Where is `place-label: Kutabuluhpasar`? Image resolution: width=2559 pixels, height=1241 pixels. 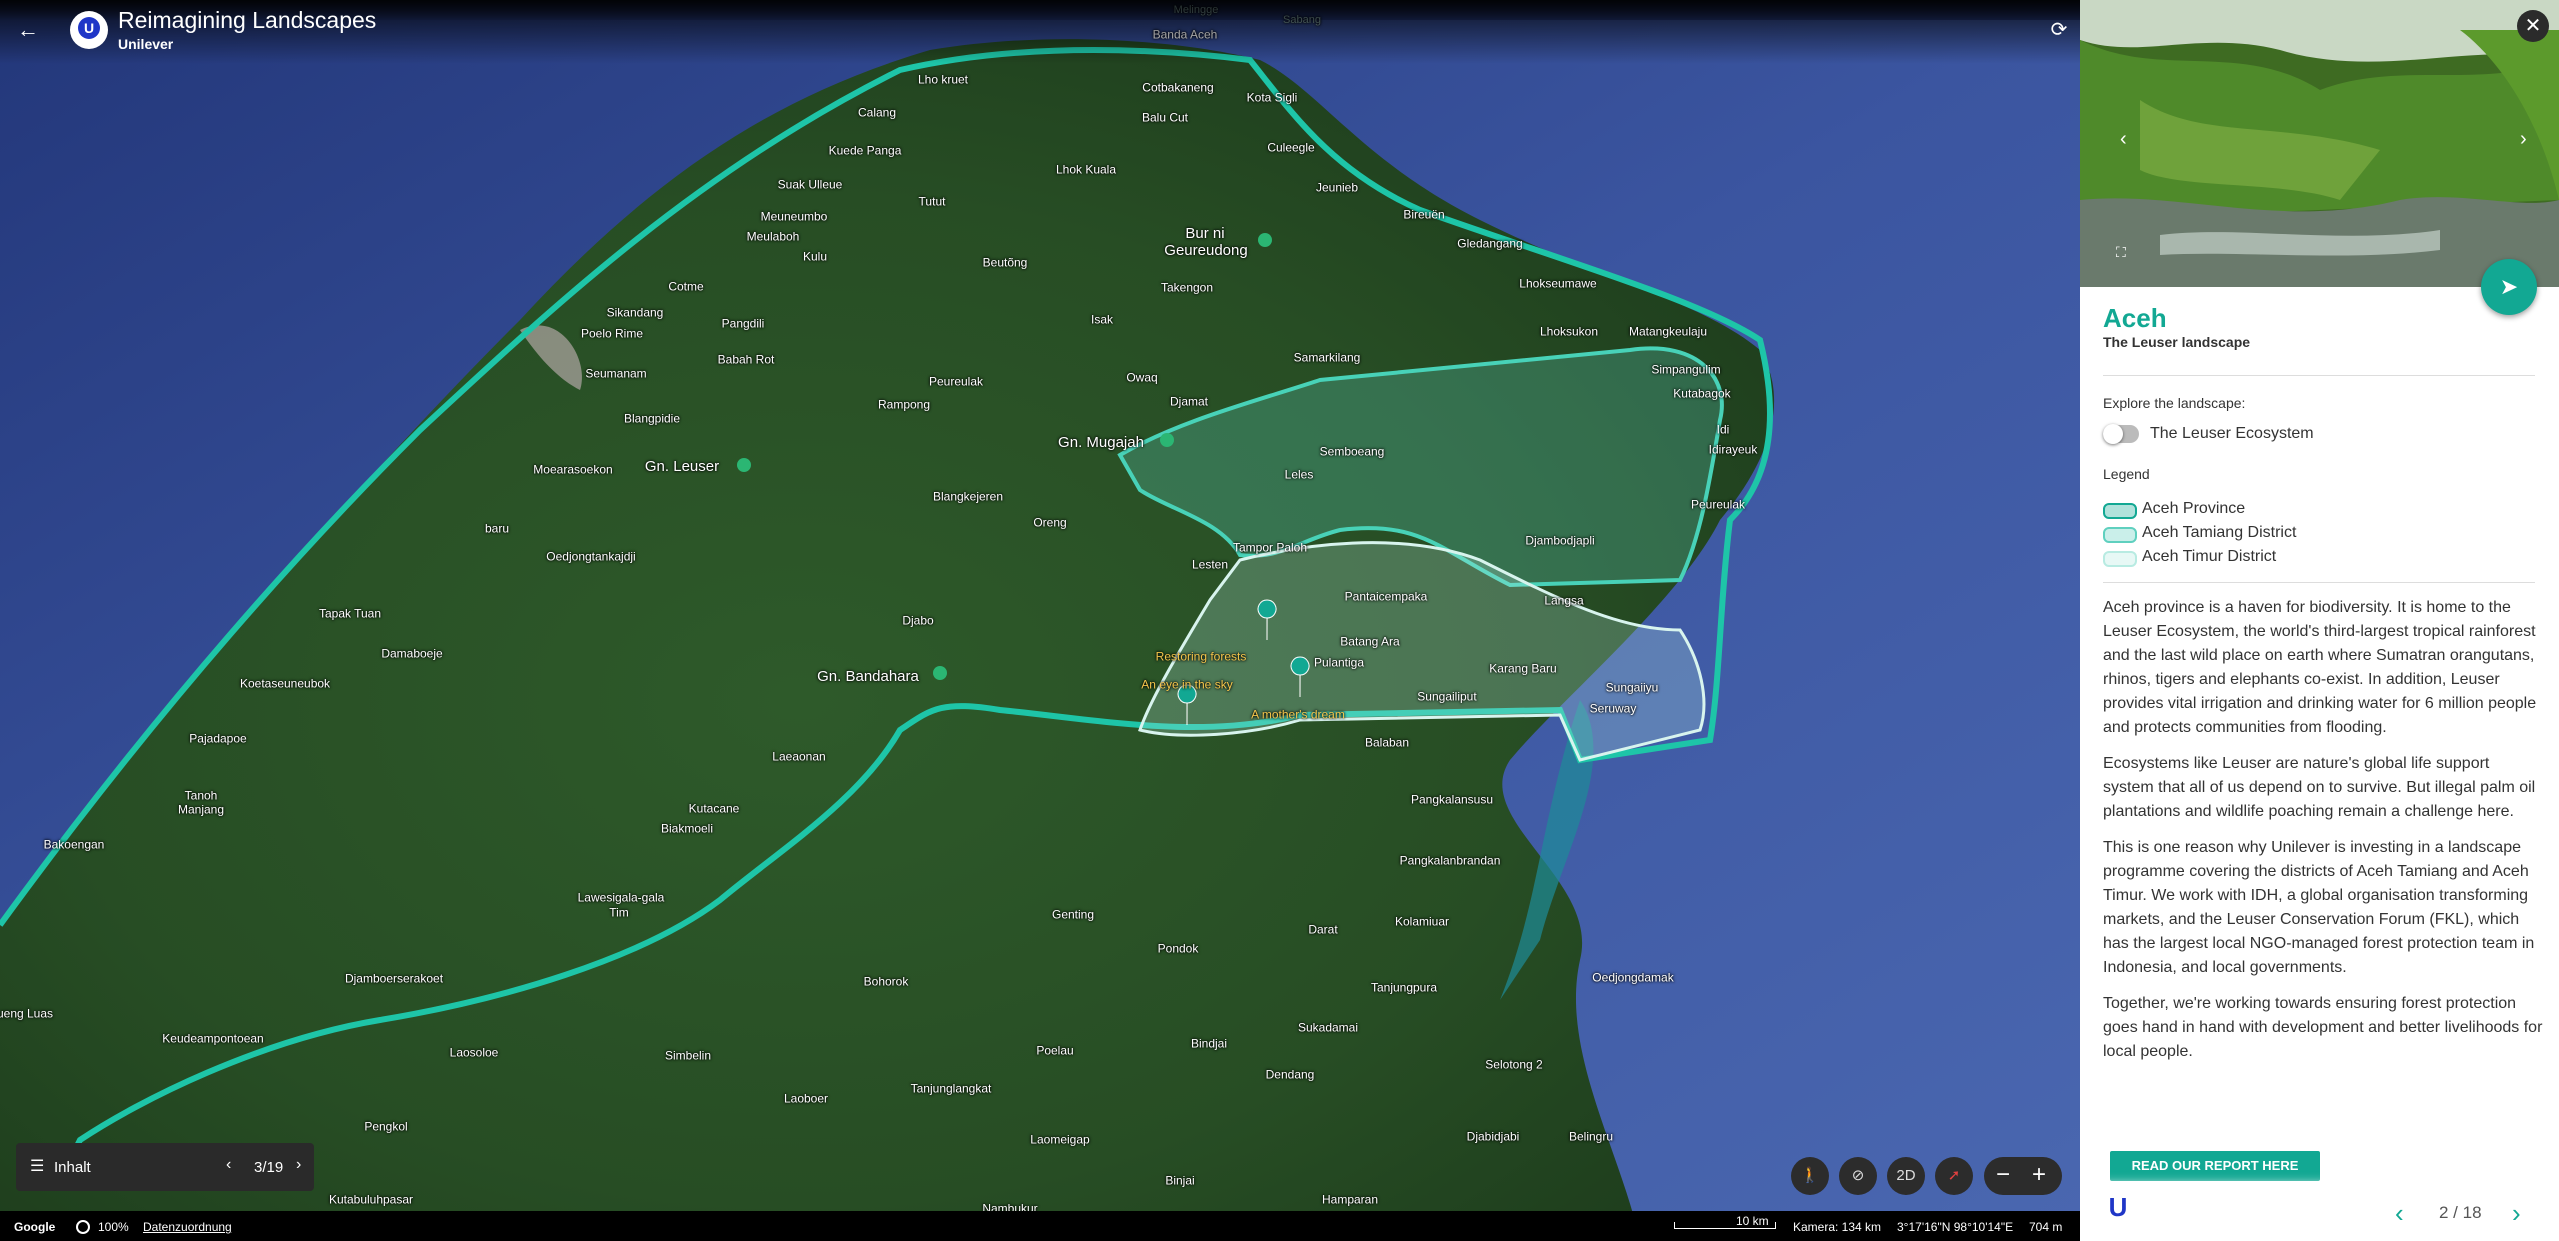 place-label: Kutabuluhpasar is located at coordinates (371, 1199).